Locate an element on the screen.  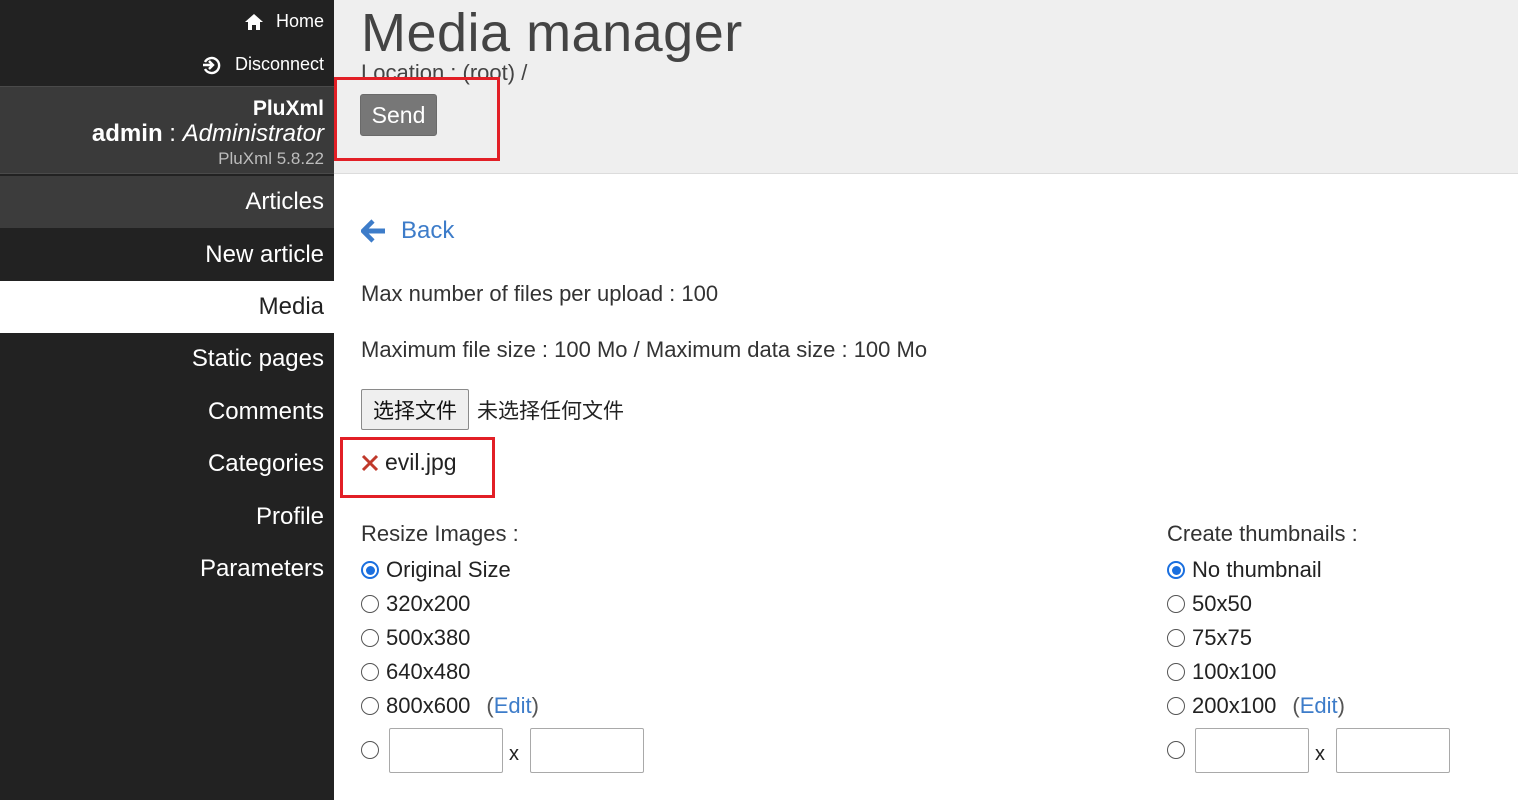
disconnect-link-label: Disconnect is located at coordinates (279, 64).